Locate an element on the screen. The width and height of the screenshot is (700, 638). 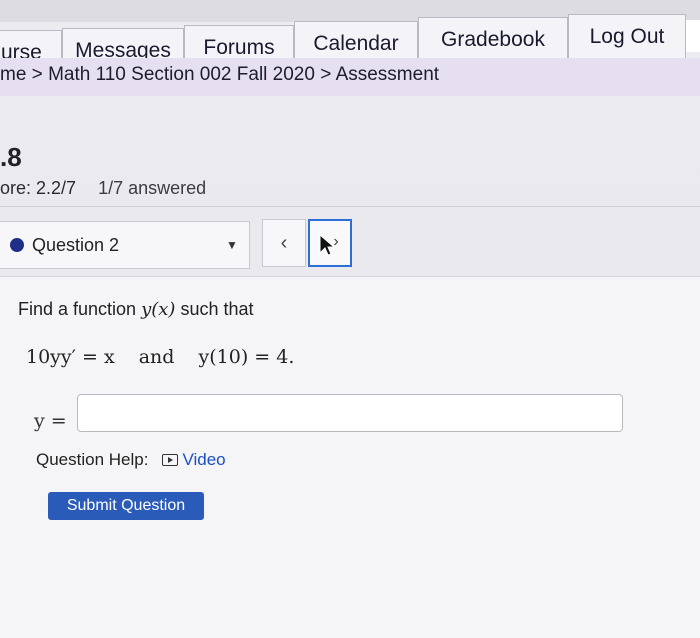
breadcrumb-course: Math 110 Section 002 Fall 2020 is located at coordinates (181, 74).